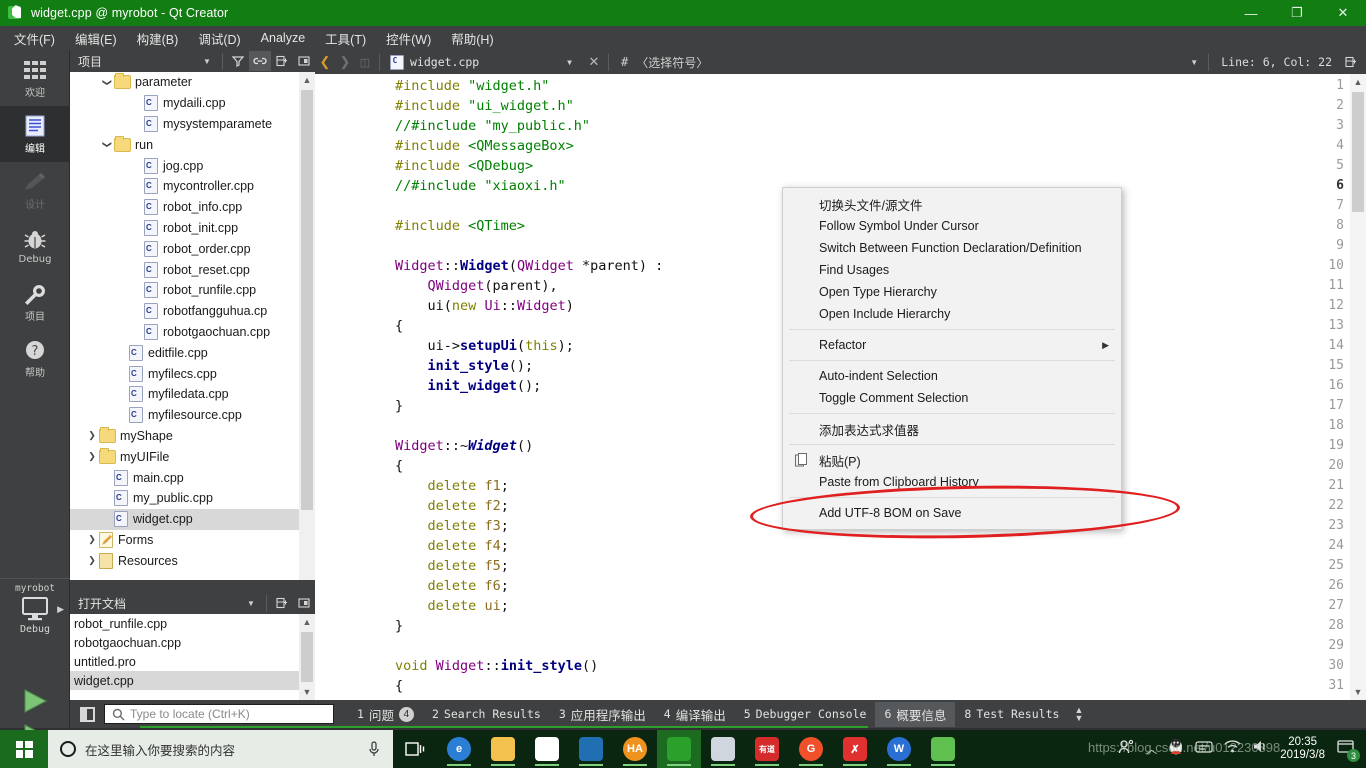 This screenshot has width=1366, height=768. Describe the element at coordinates (192, 165) in the screenshot. I see `tree-item: jog.cpp` at that location.